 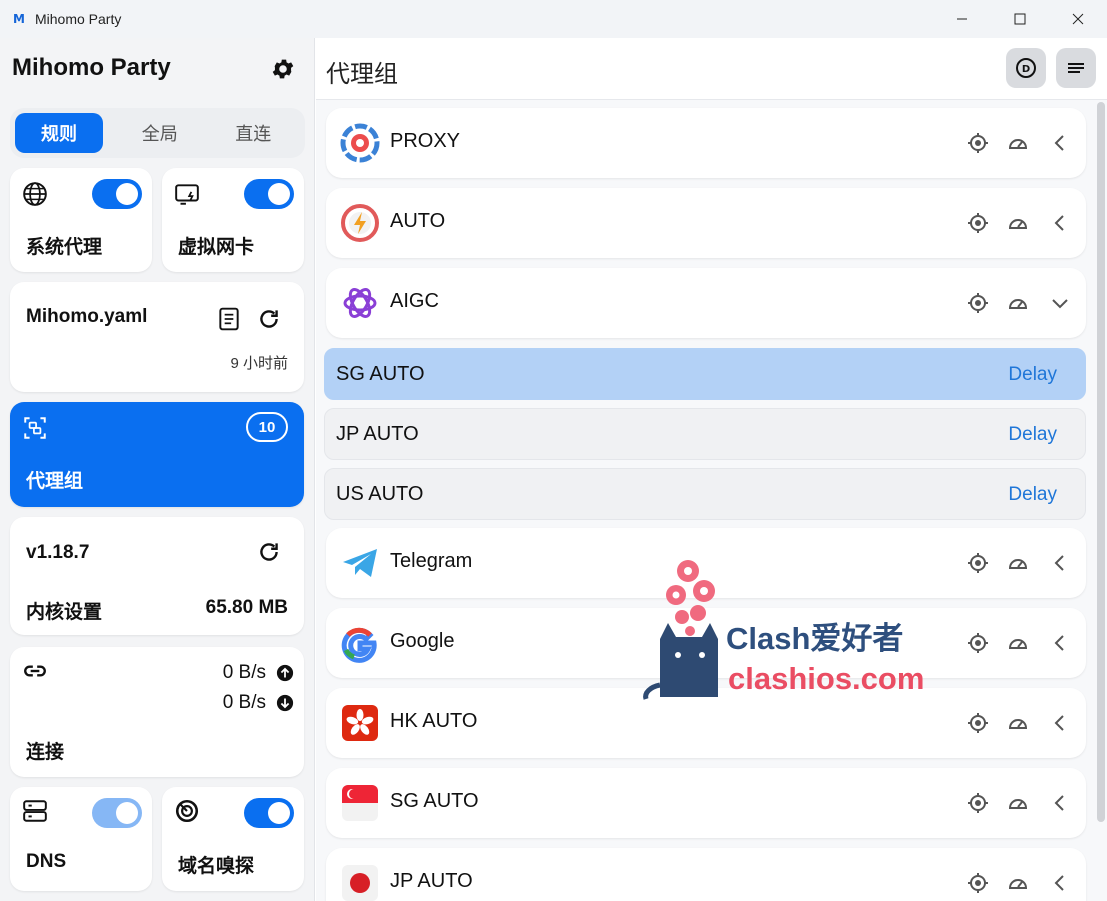 I want to click on group-name: HK AUTO, so click(x=434, y=721).